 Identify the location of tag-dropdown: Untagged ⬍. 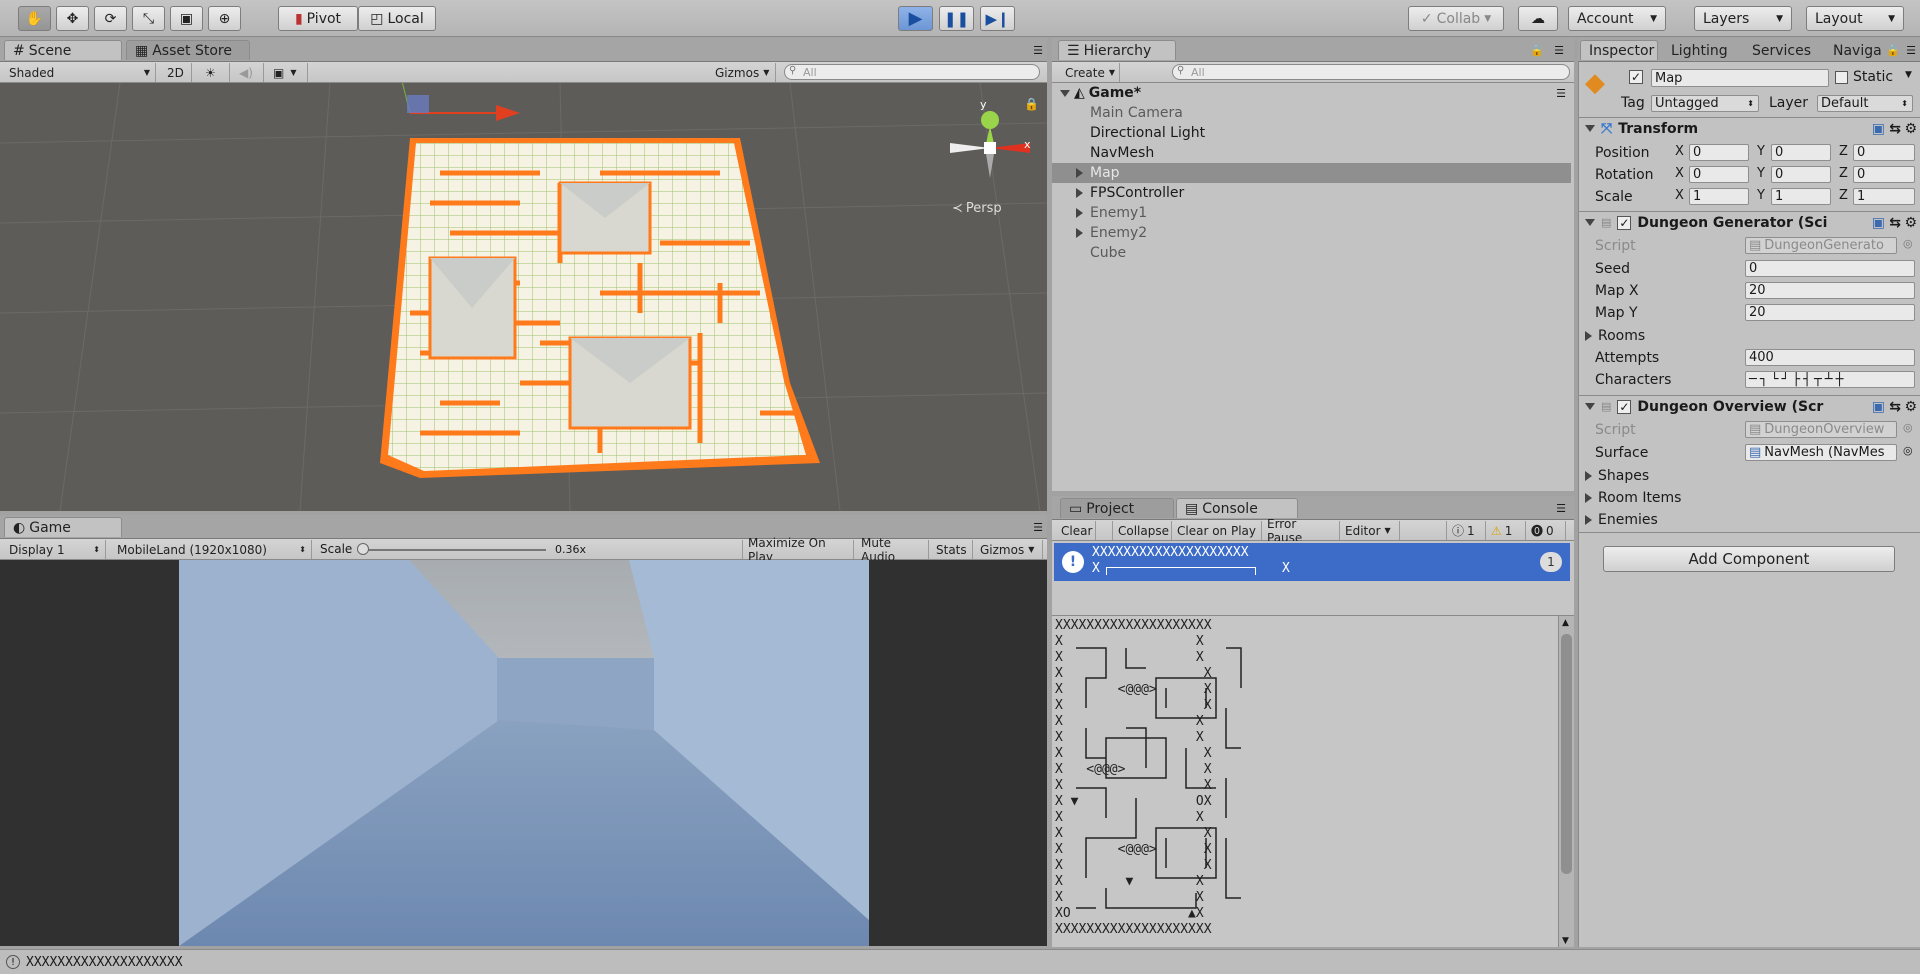
(1705, 103).